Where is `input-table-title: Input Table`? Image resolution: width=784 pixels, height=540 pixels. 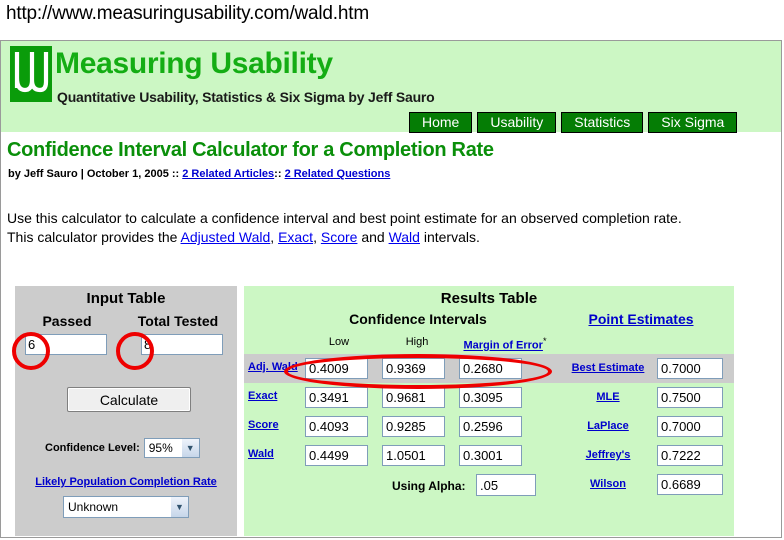 input-table-title: Input Table is located at coordinates (126, 298).